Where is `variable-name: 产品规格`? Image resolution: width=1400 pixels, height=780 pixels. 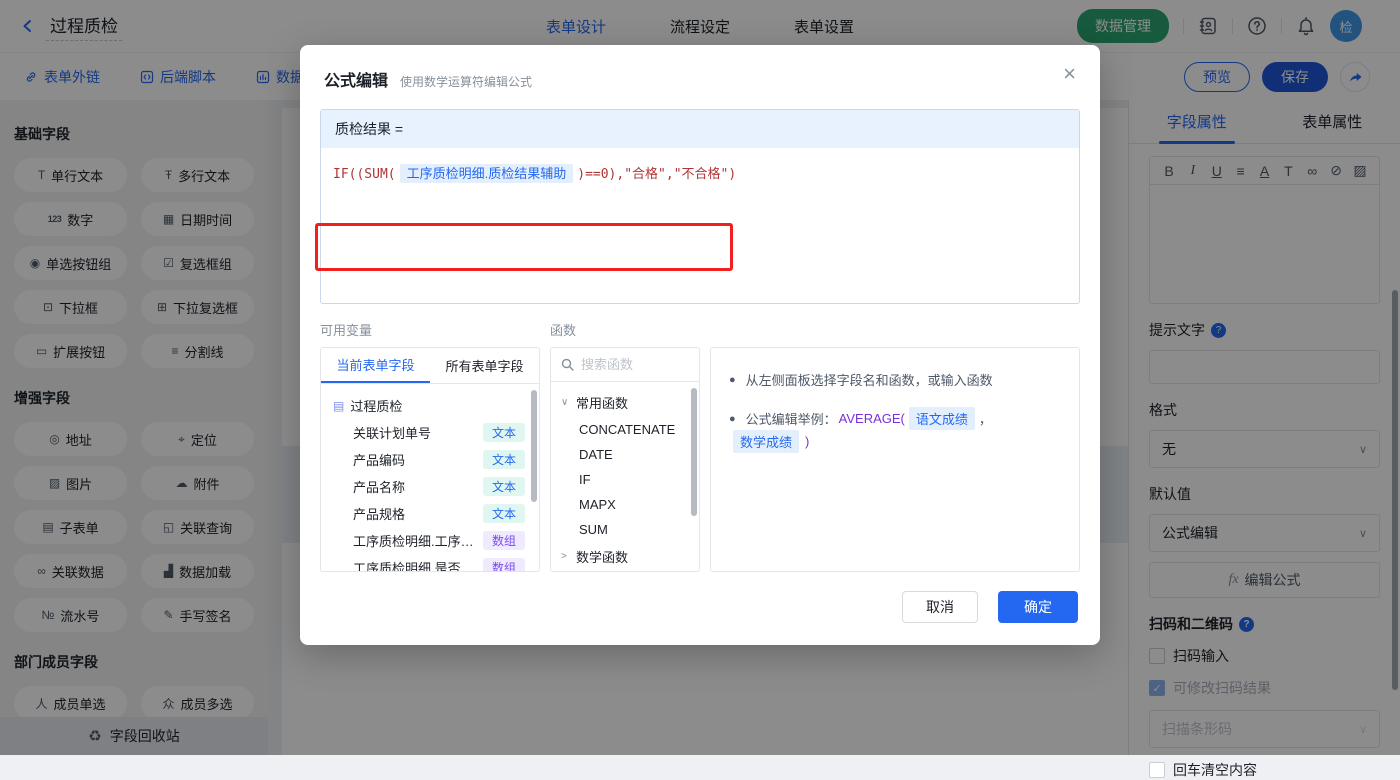
variable-name: 产品规格 is located at coordinates (379, 513).